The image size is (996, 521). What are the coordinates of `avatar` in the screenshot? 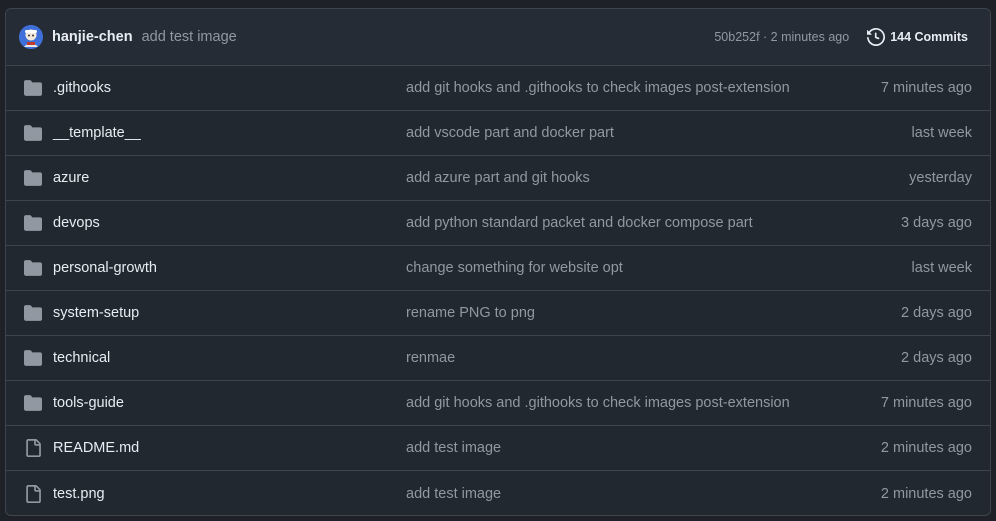 It's located at (31, 37).